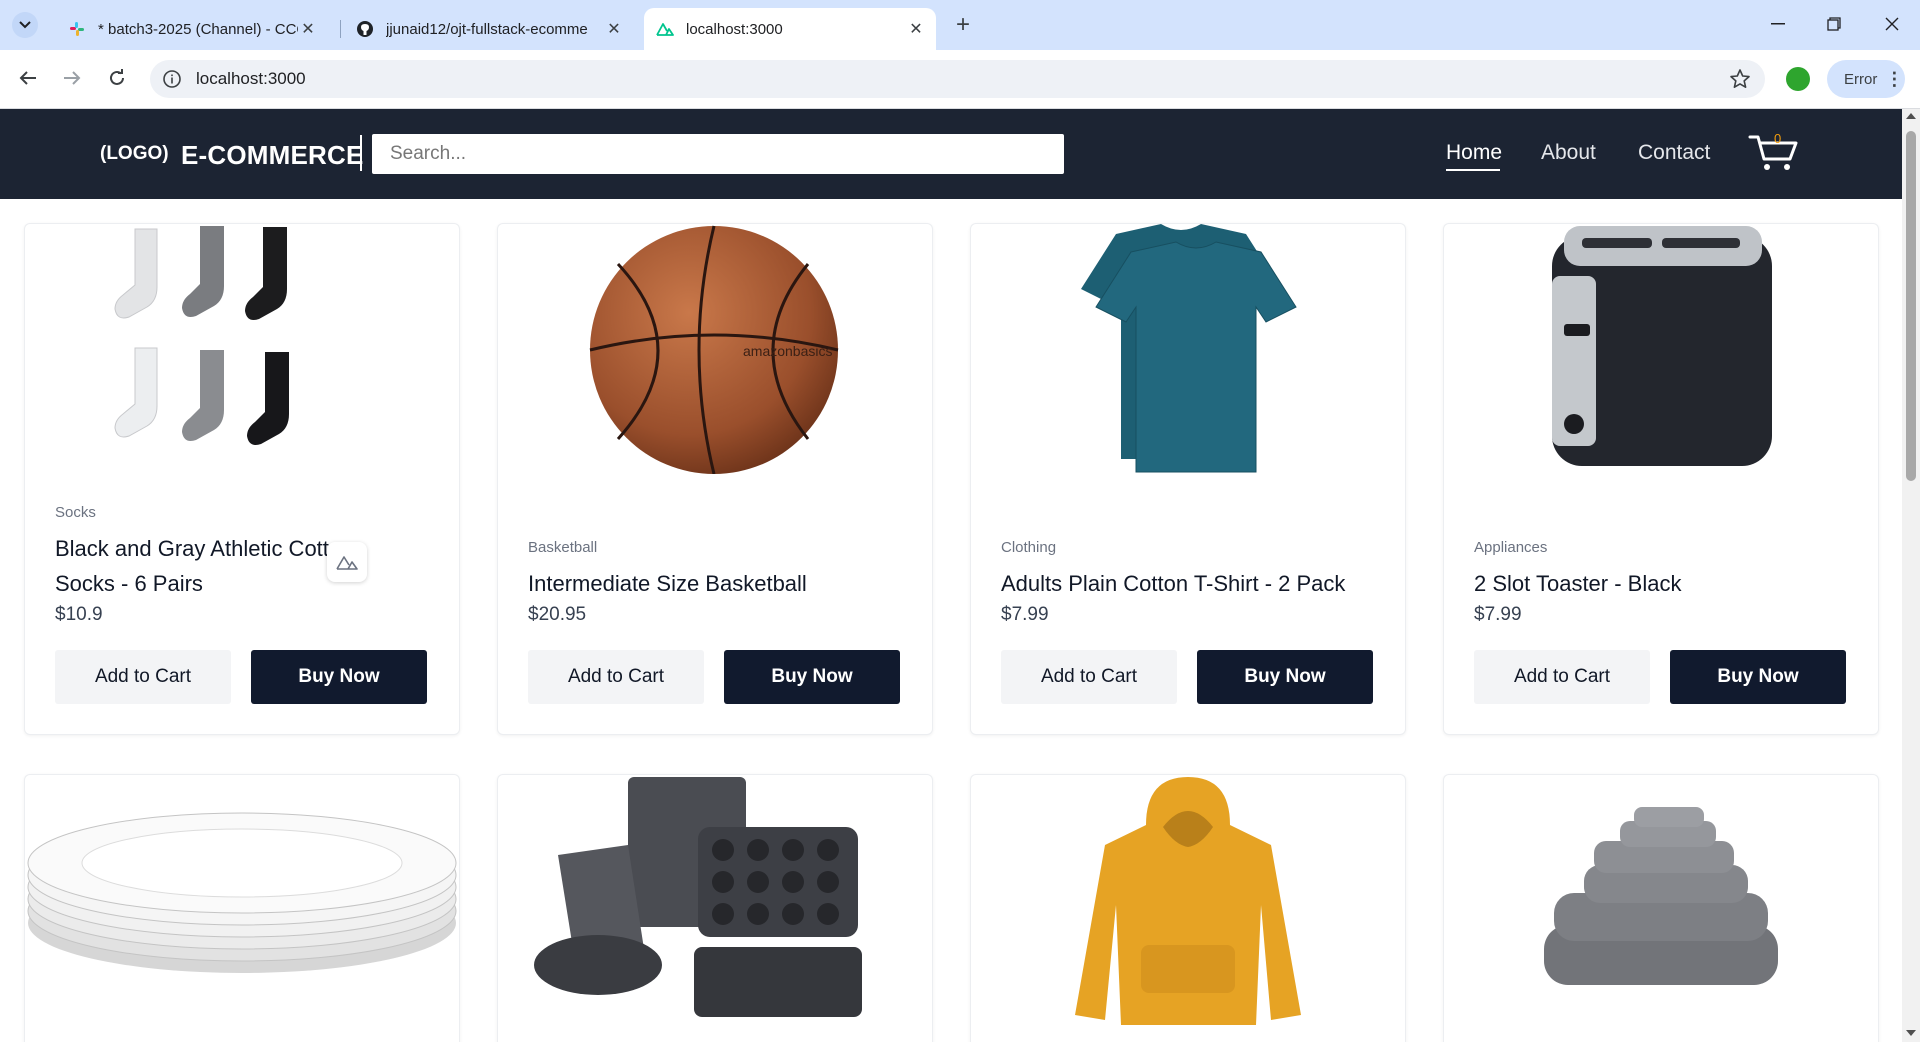  Describe the element at coordinates (1474, 153) in the screenshot. I see `nav-link-home: Home` at that location.